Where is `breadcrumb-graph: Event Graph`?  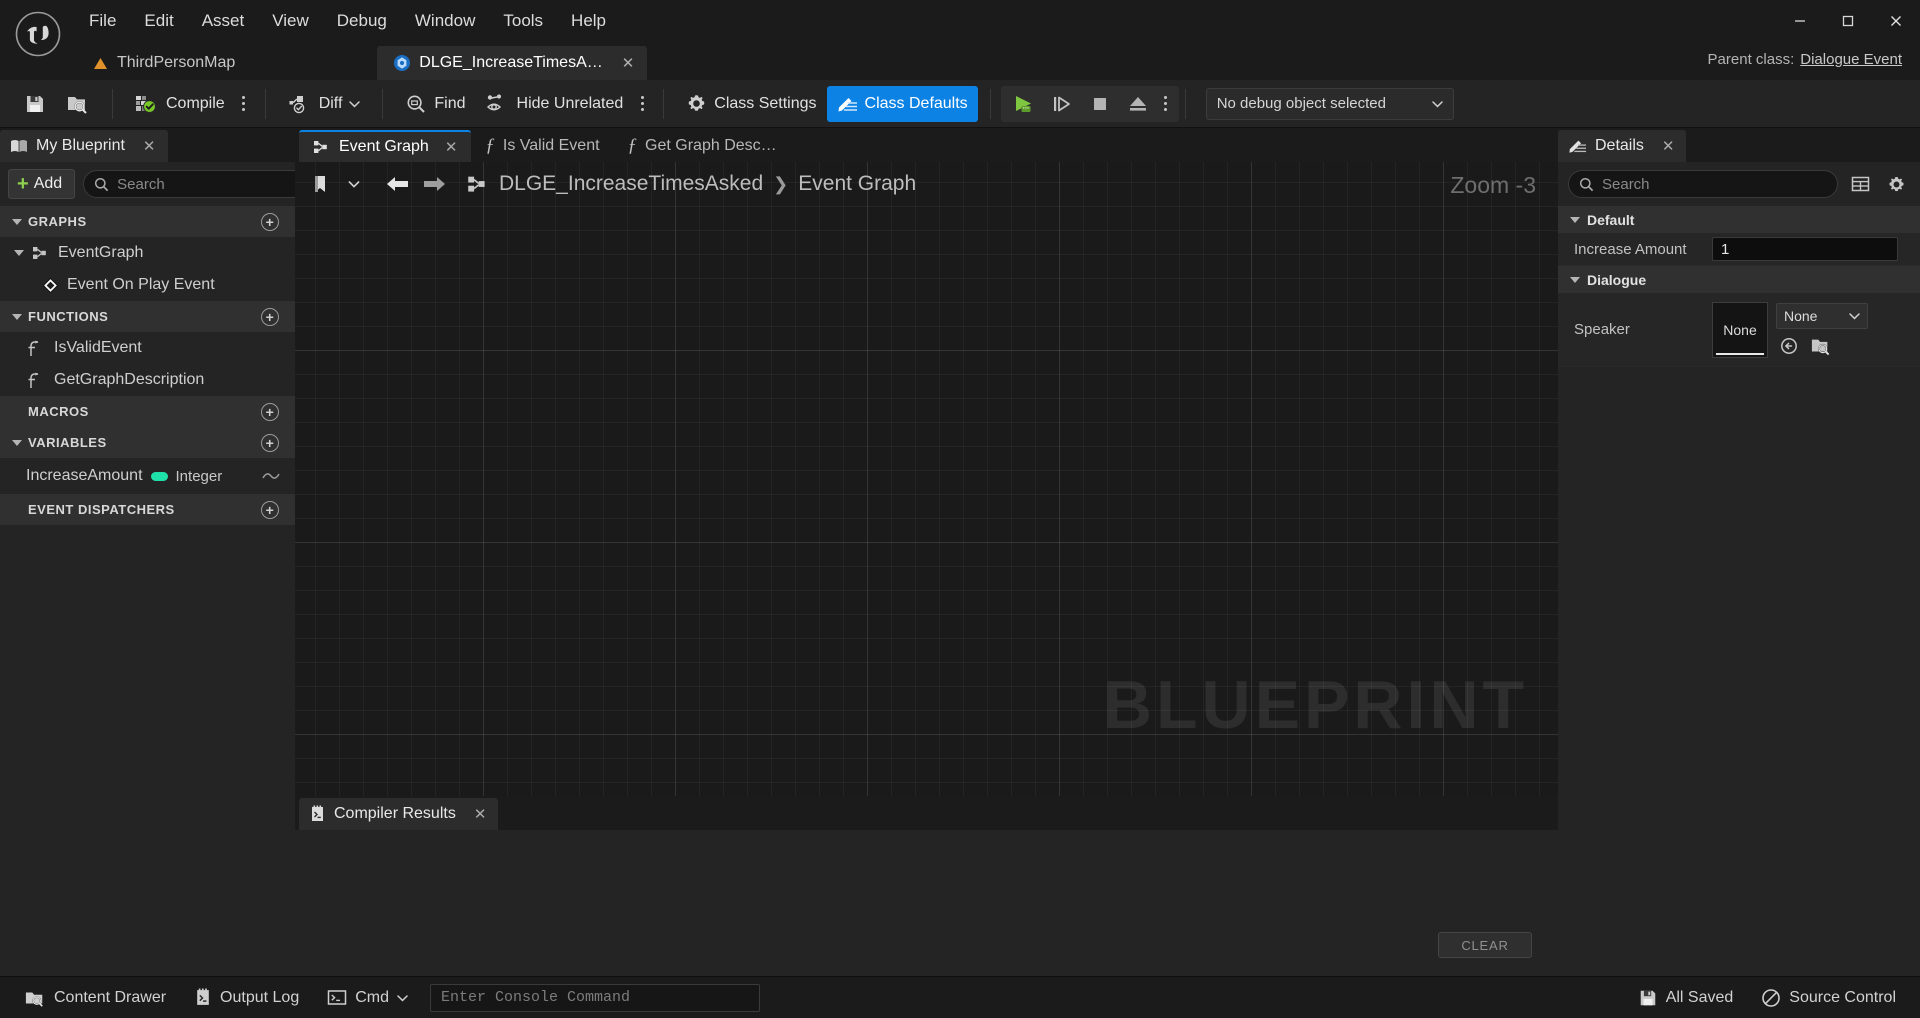 breadcrumb-graph: Event Graph is located at coordinates (857, 184).